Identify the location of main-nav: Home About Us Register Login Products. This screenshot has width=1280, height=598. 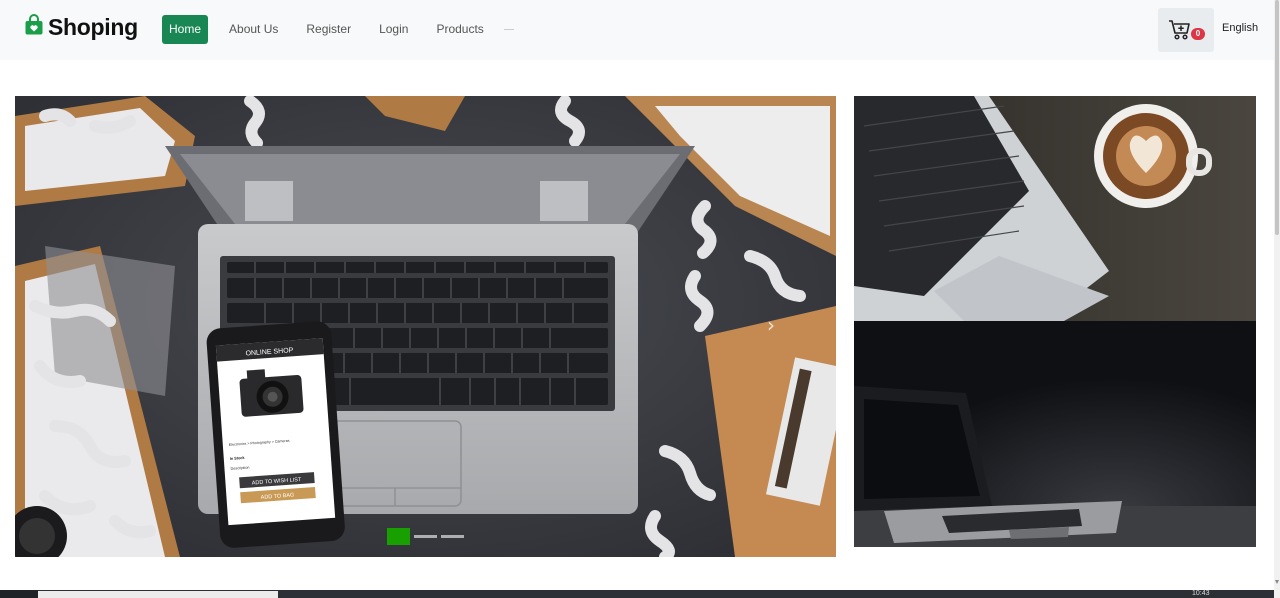
(338, 29).